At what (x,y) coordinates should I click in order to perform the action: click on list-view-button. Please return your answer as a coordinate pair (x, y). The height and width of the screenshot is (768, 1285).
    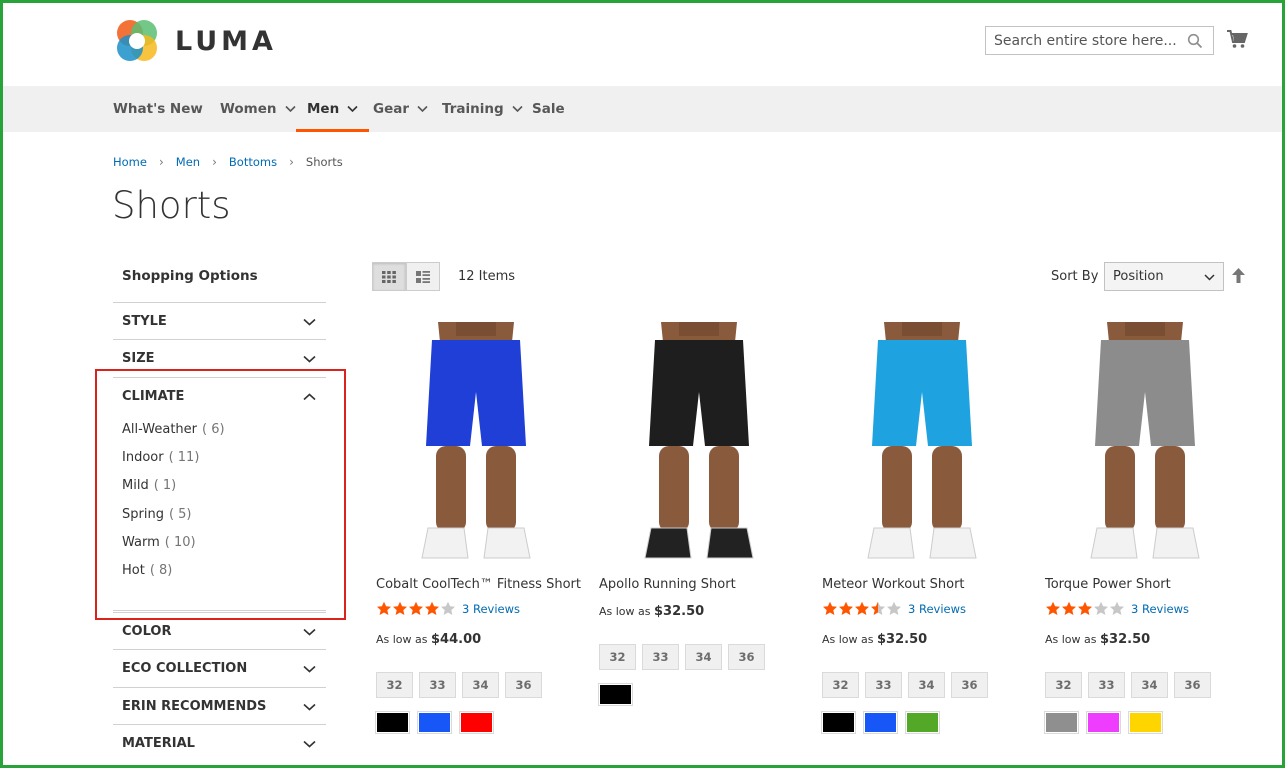
    Looking at the image, I should click on (423, 276).